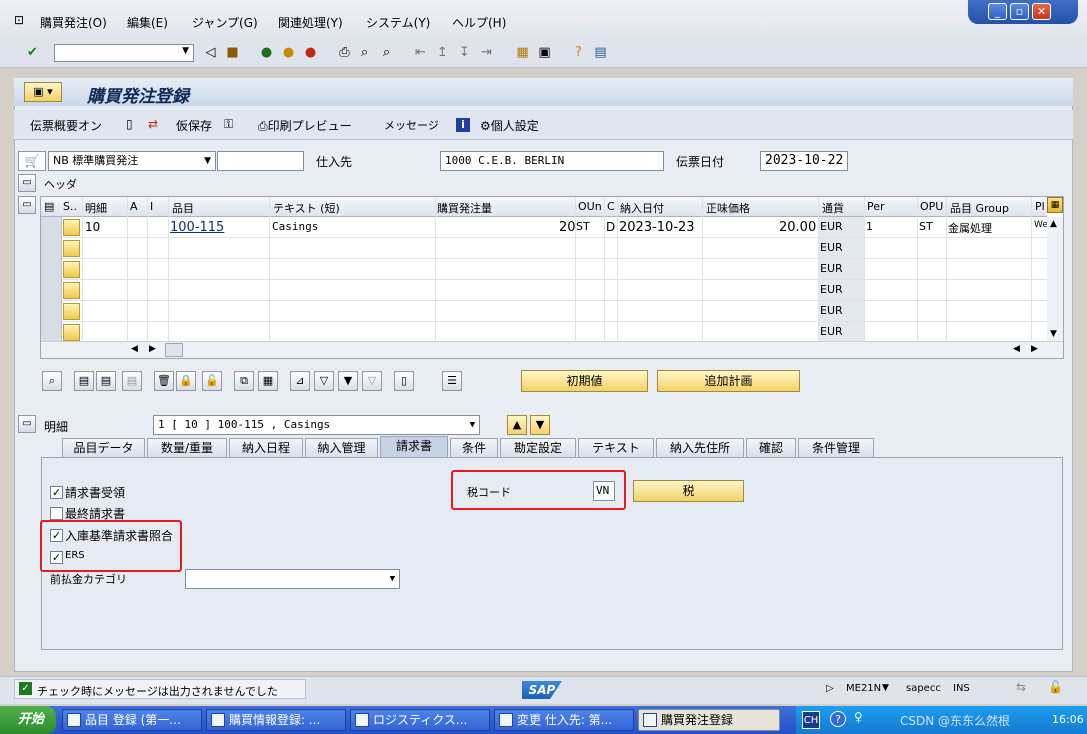 This screenshot has height=734, width=1087. Describe the element at coordinates (341, 448) in the screenshot. I see `tab-delivery: 納入管理` at that location.